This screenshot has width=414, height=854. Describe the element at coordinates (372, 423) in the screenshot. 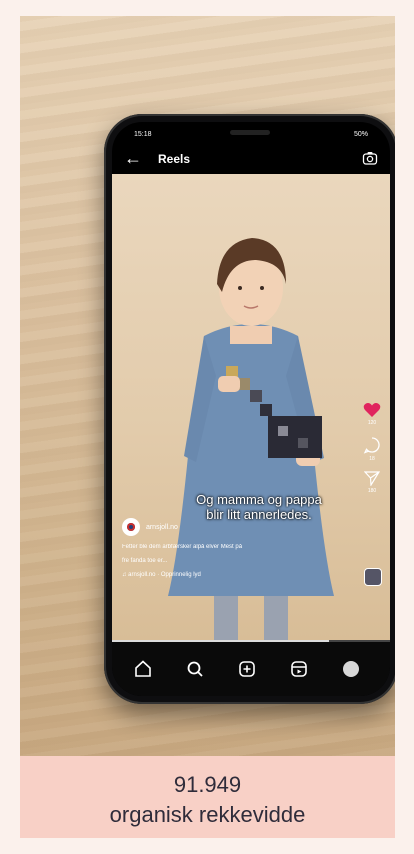

I see `like-count: 120` at that location.